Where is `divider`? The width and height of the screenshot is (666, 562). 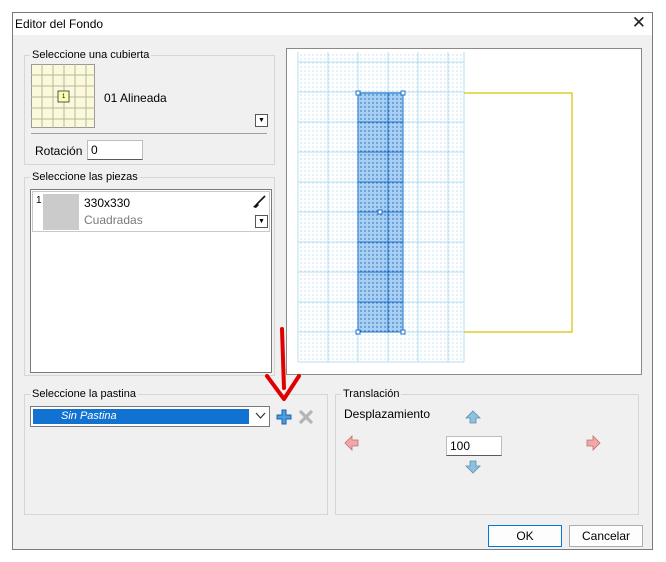
divider is located at coordinates (149, 133).